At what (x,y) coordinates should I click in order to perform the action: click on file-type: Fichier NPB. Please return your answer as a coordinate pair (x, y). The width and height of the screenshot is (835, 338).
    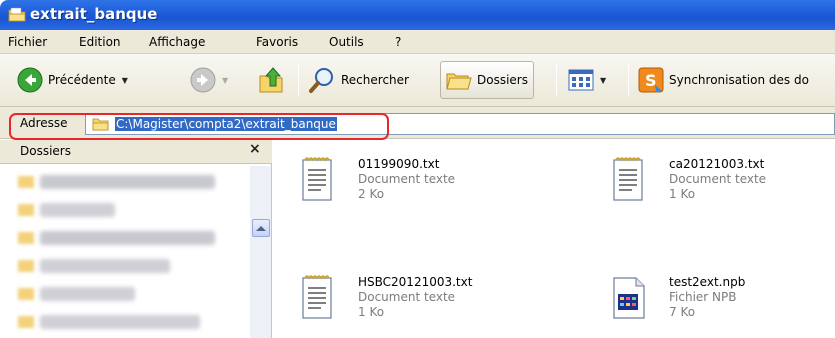
    Looking at the image, I should click on (703, 297).